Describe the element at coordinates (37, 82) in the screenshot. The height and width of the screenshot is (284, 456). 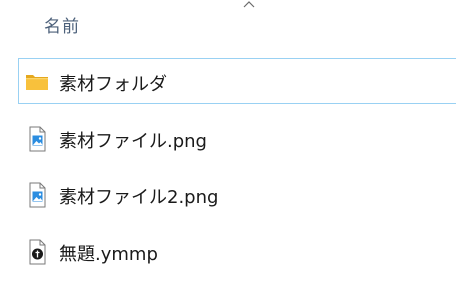
I see `folder-icon` at that location.